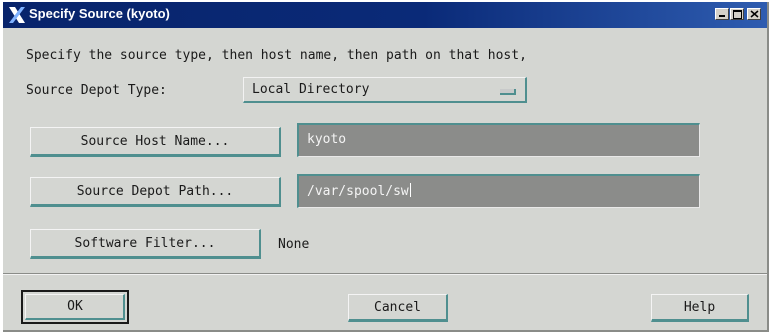 This screenshot has height=334, width=772. I want to click on minimize-icon, so click(722, 14).